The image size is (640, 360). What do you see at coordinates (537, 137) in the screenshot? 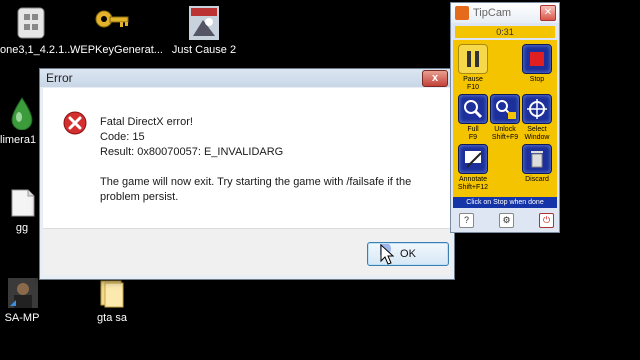
I see `select-sub: Window` at bounding box center [537, 137].